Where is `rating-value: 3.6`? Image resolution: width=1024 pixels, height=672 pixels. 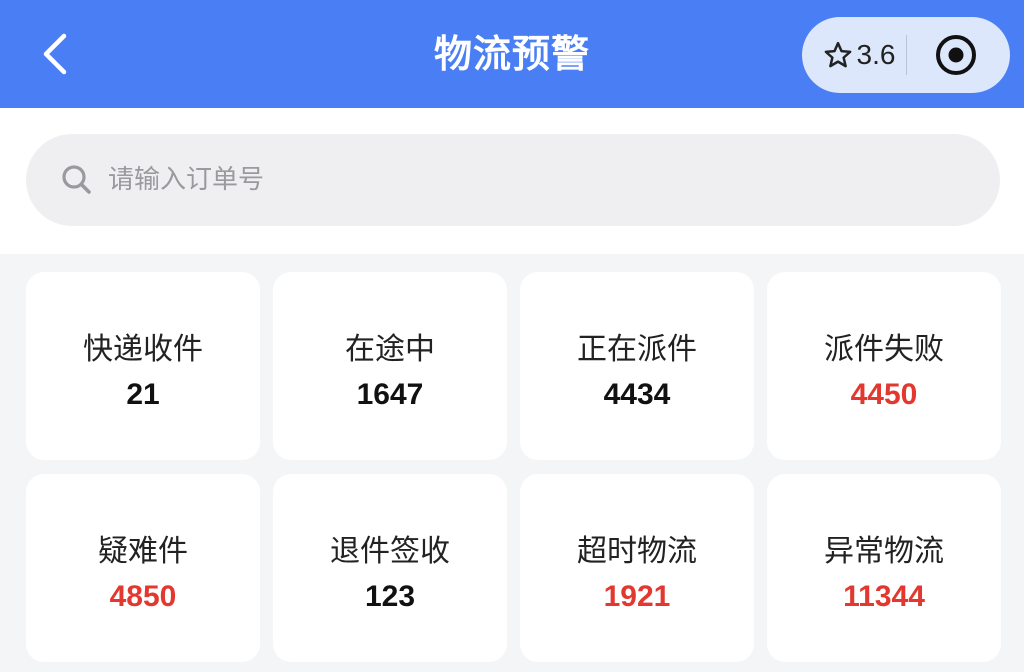 rating-value: 3.6 is located at coordinates (876, 54).